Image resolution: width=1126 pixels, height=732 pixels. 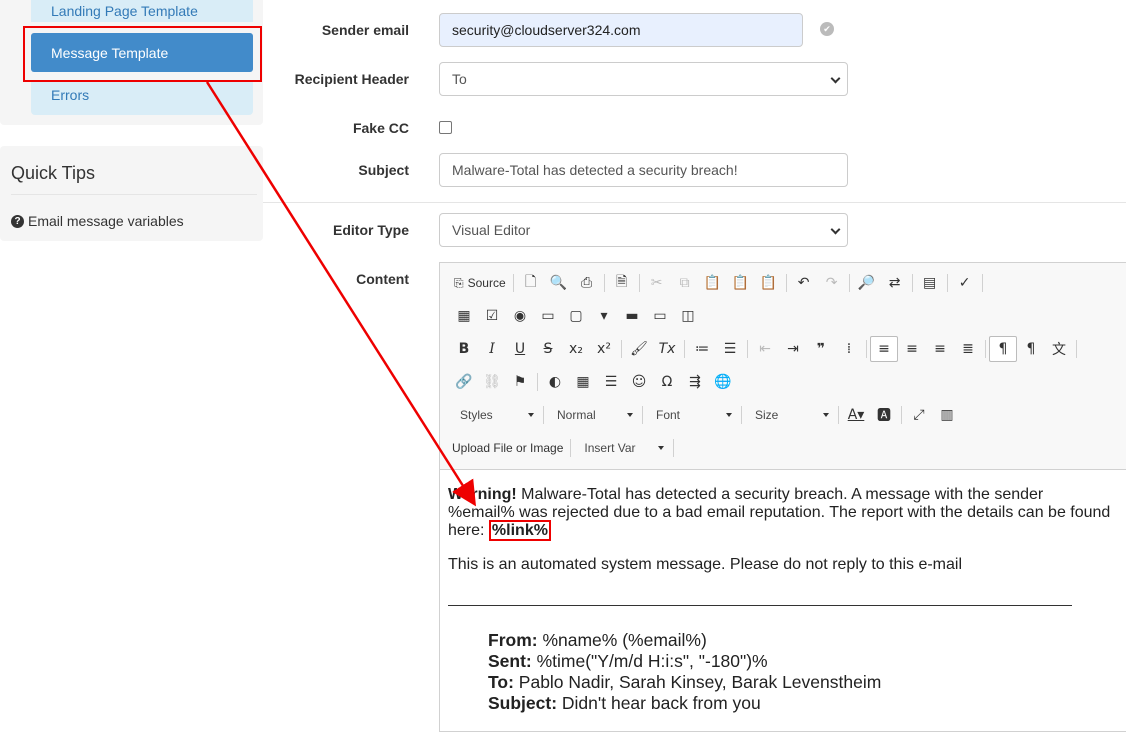 What do you see at coordinates (668, 415) in the screenshot?
I see `font-label: Font` at bounding box center [668, 415].